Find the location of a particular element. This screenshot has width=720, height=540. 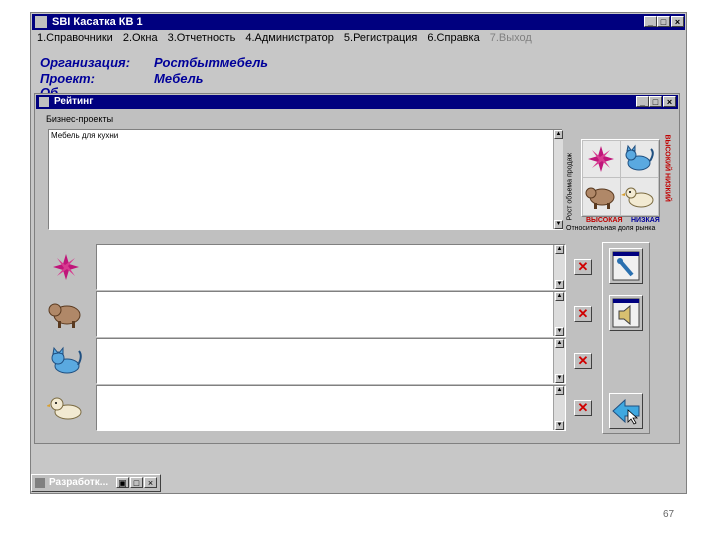

taskbar-button: Разработк... ▣ □ × is located at coordinates (96, 483).